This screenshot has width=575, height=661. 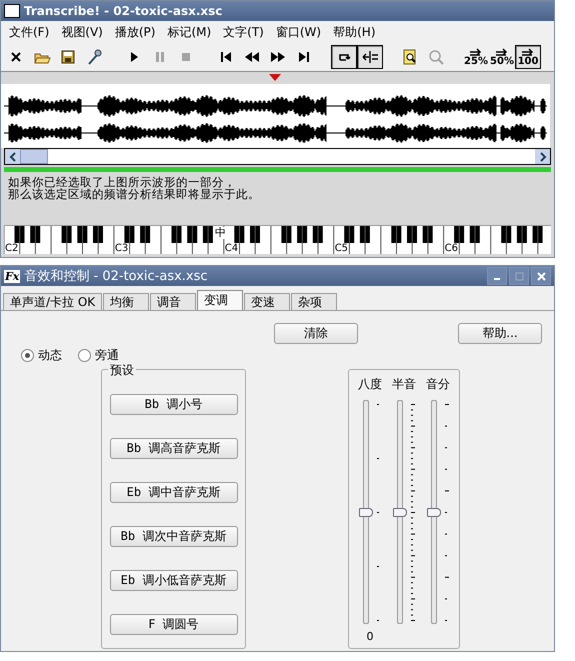 I want to click on tab: 调音, so click(x=173, y=301).